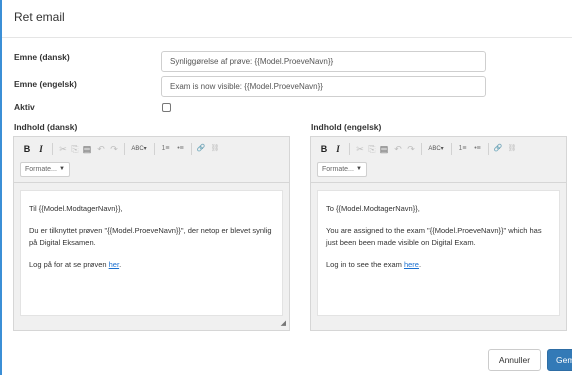  What do you see at coordinates (420, 264) in the screenshot?
I see `editor-en-period: .` at bounding box center [420, 264].